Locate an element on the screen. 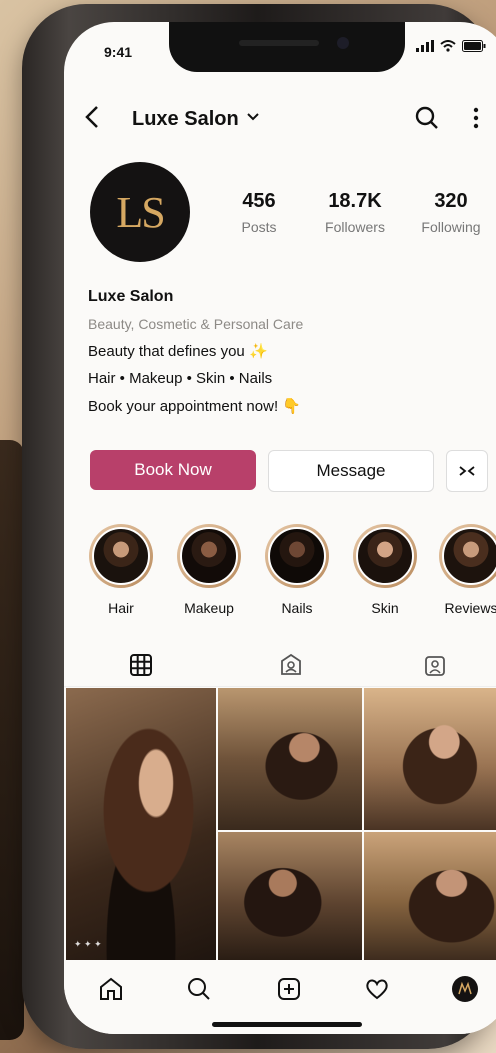 Image resolution: width=496 pixels, height=1053 pixels. bio-line: Book your appointment now! 👇 is located at coordinates (194, 406).